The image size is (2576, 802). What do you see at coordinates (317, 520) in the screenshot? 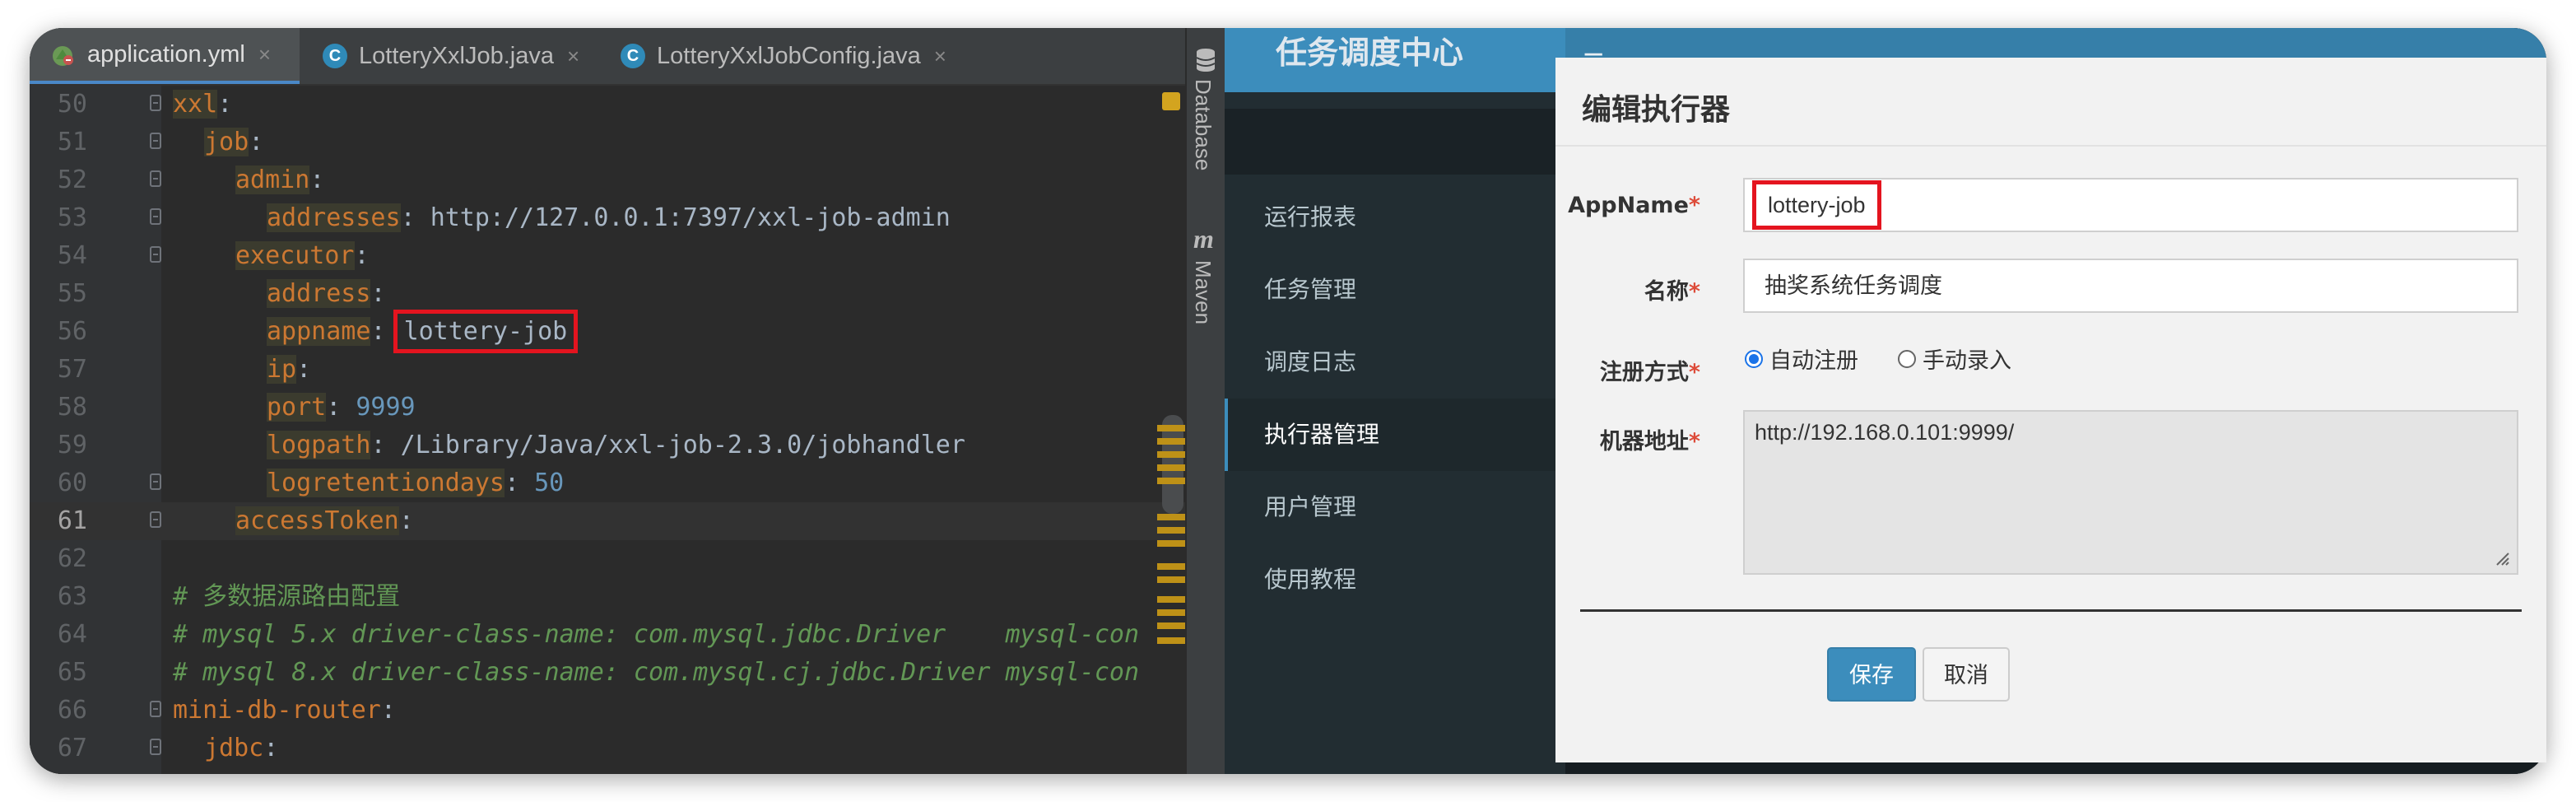
I see `yaml-key: accessToken` at bounding box center [317, 520].